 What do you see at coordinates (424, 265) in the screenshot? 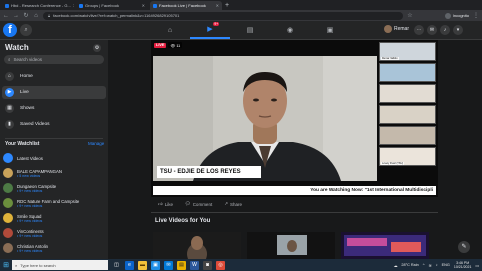
I see `tray-chevron-icon: ^` at bounding box center [424, 265].